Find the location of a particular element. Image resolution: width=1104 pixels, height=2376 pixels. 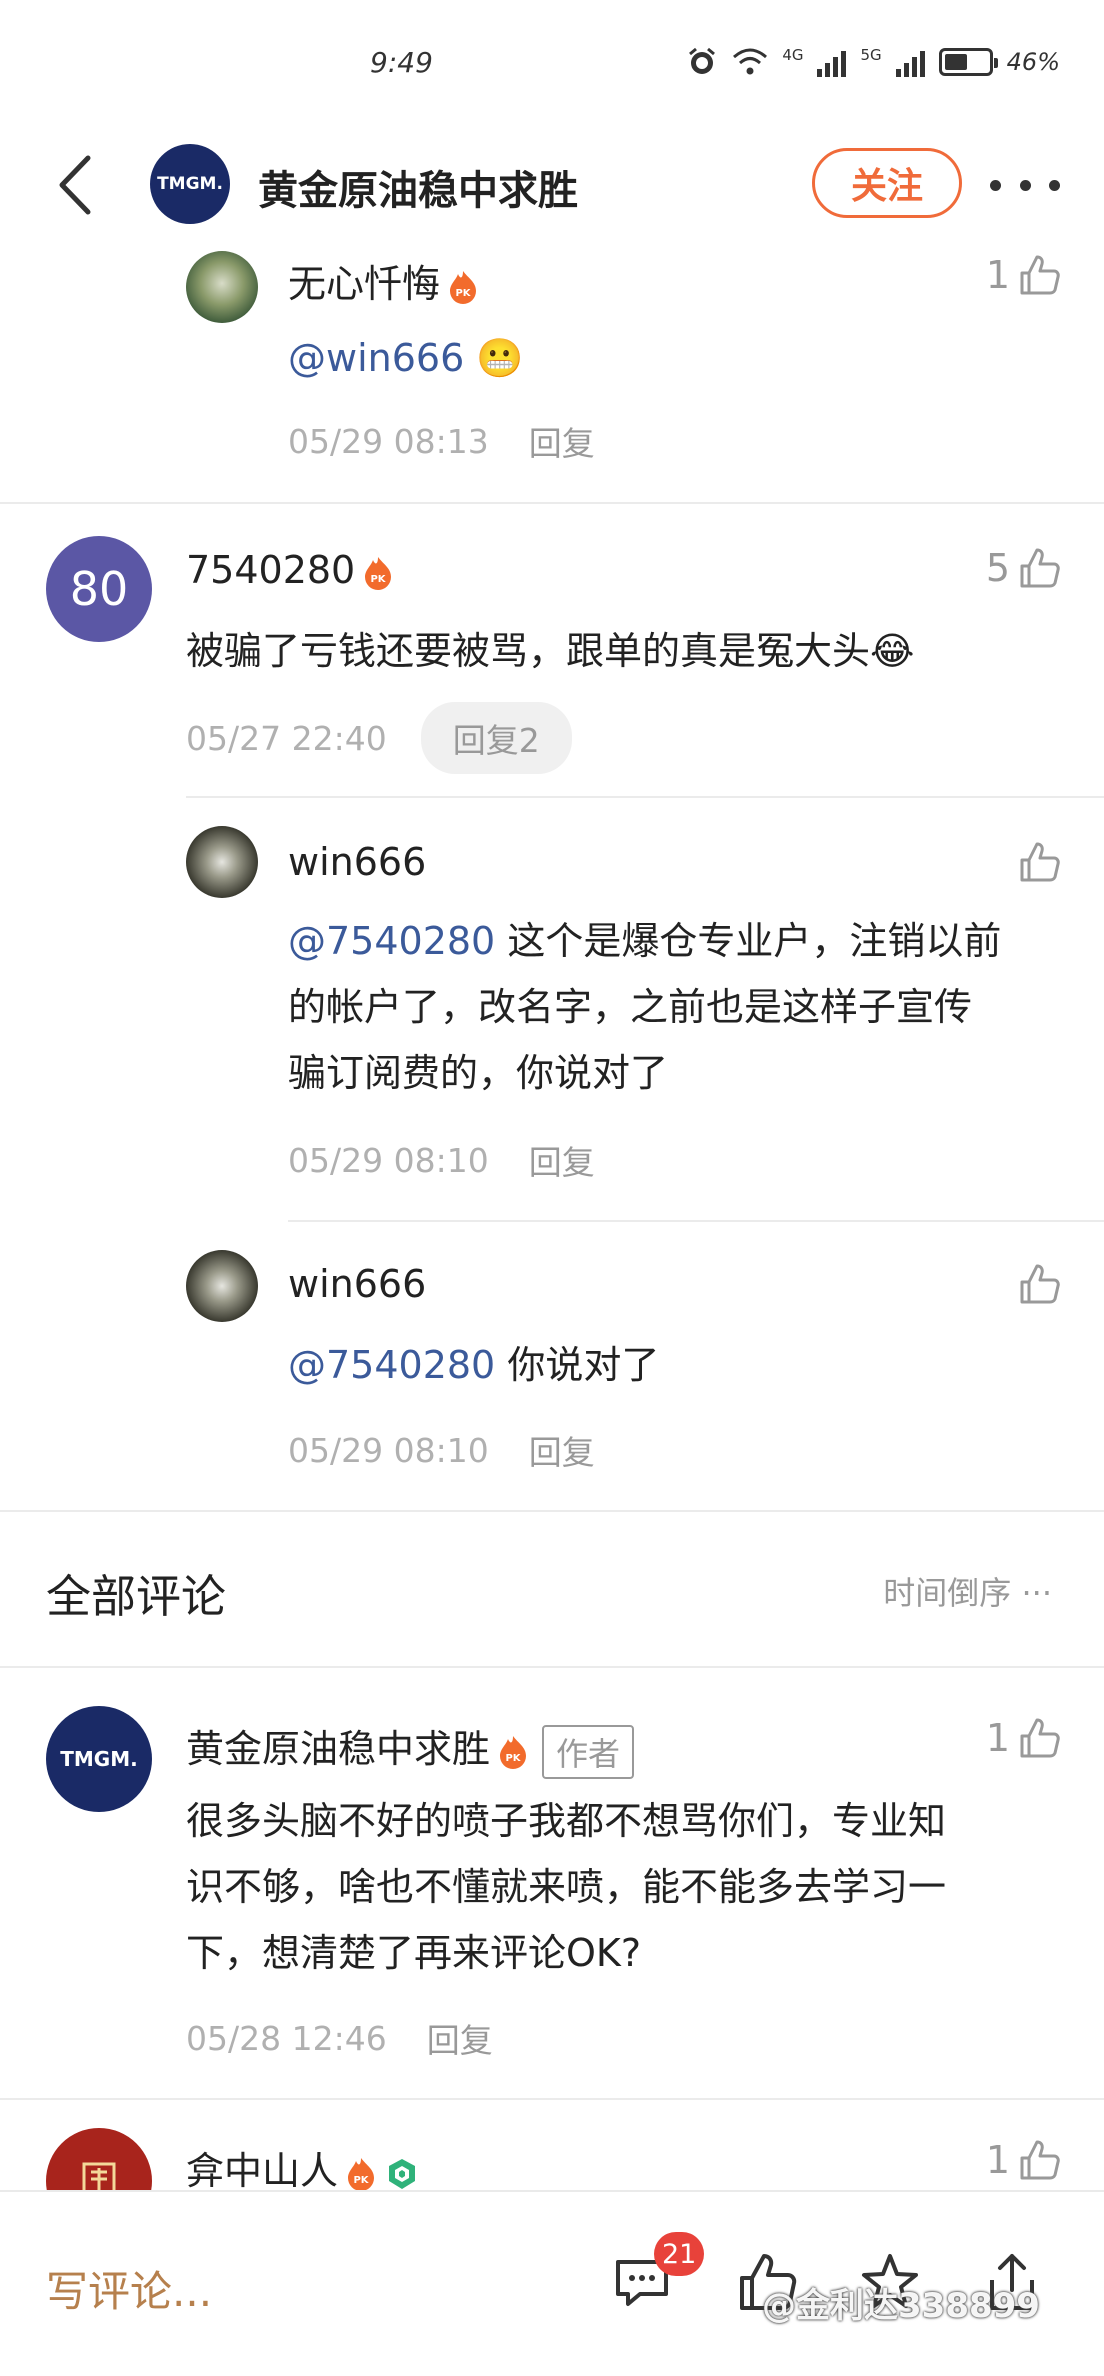

comment-time: 05/29 08:13 is located at coordinates (388, 441).